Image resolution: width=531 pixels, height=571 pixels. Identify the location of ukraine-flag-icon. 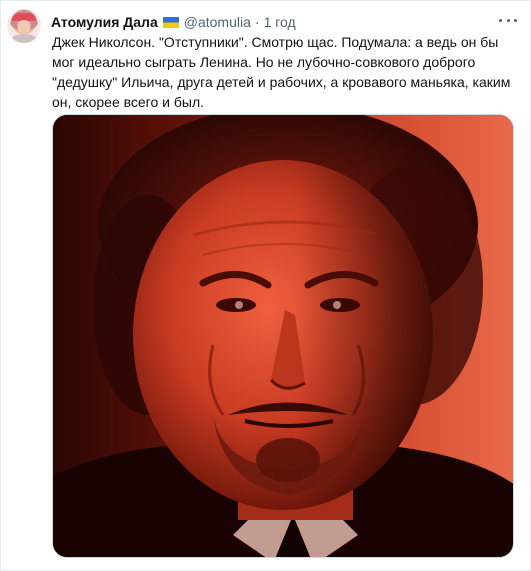
(170, 22).